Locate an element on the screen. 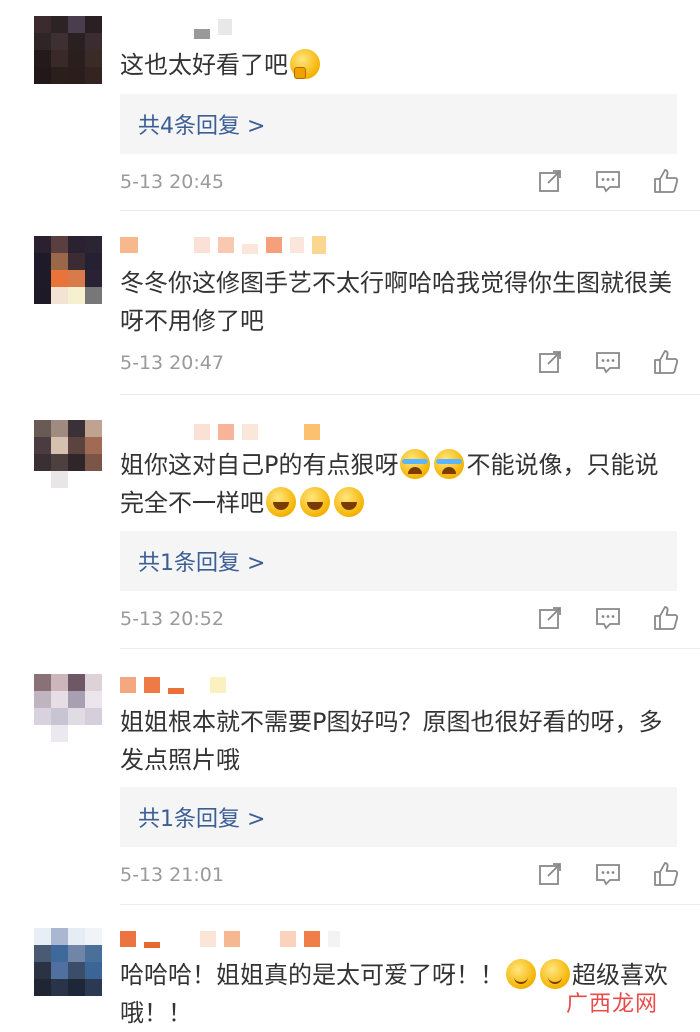 This screenshot has width=700, height=1032. comment-time: 5-13 20:47 is located at coordinates (172, 363).